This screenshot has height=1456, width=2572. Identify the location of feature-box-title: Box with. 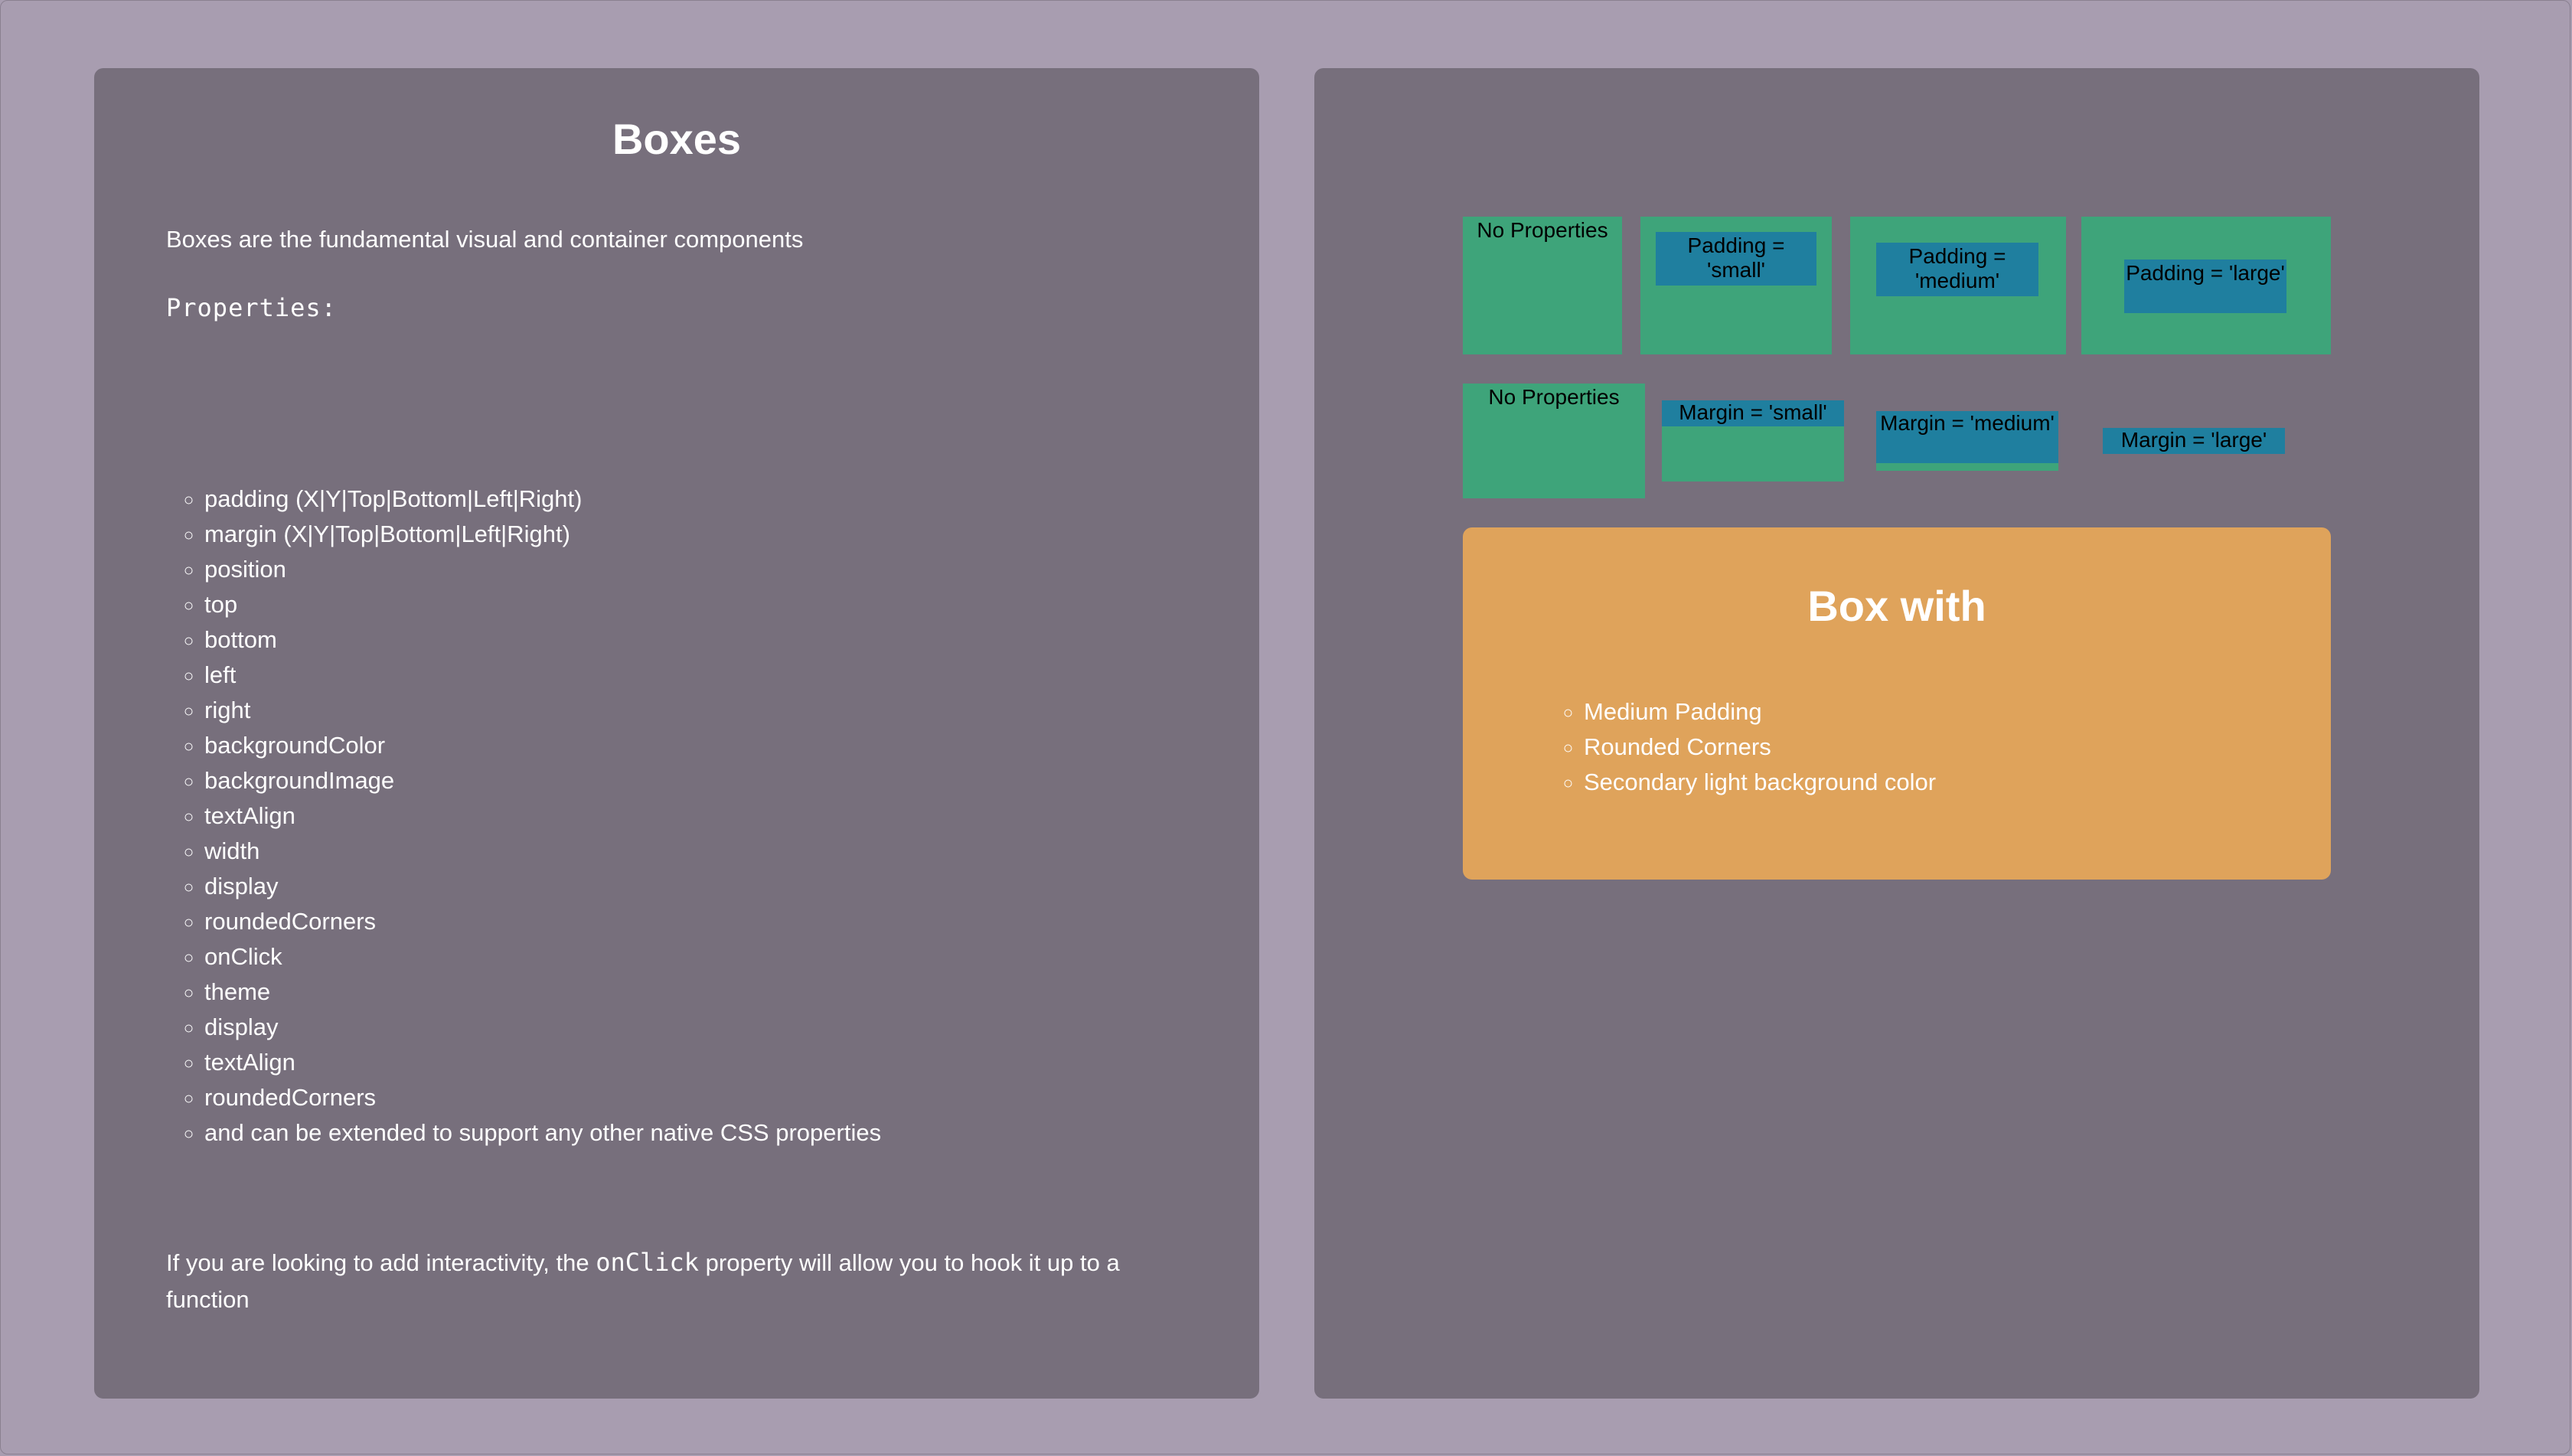
(1896, 606).